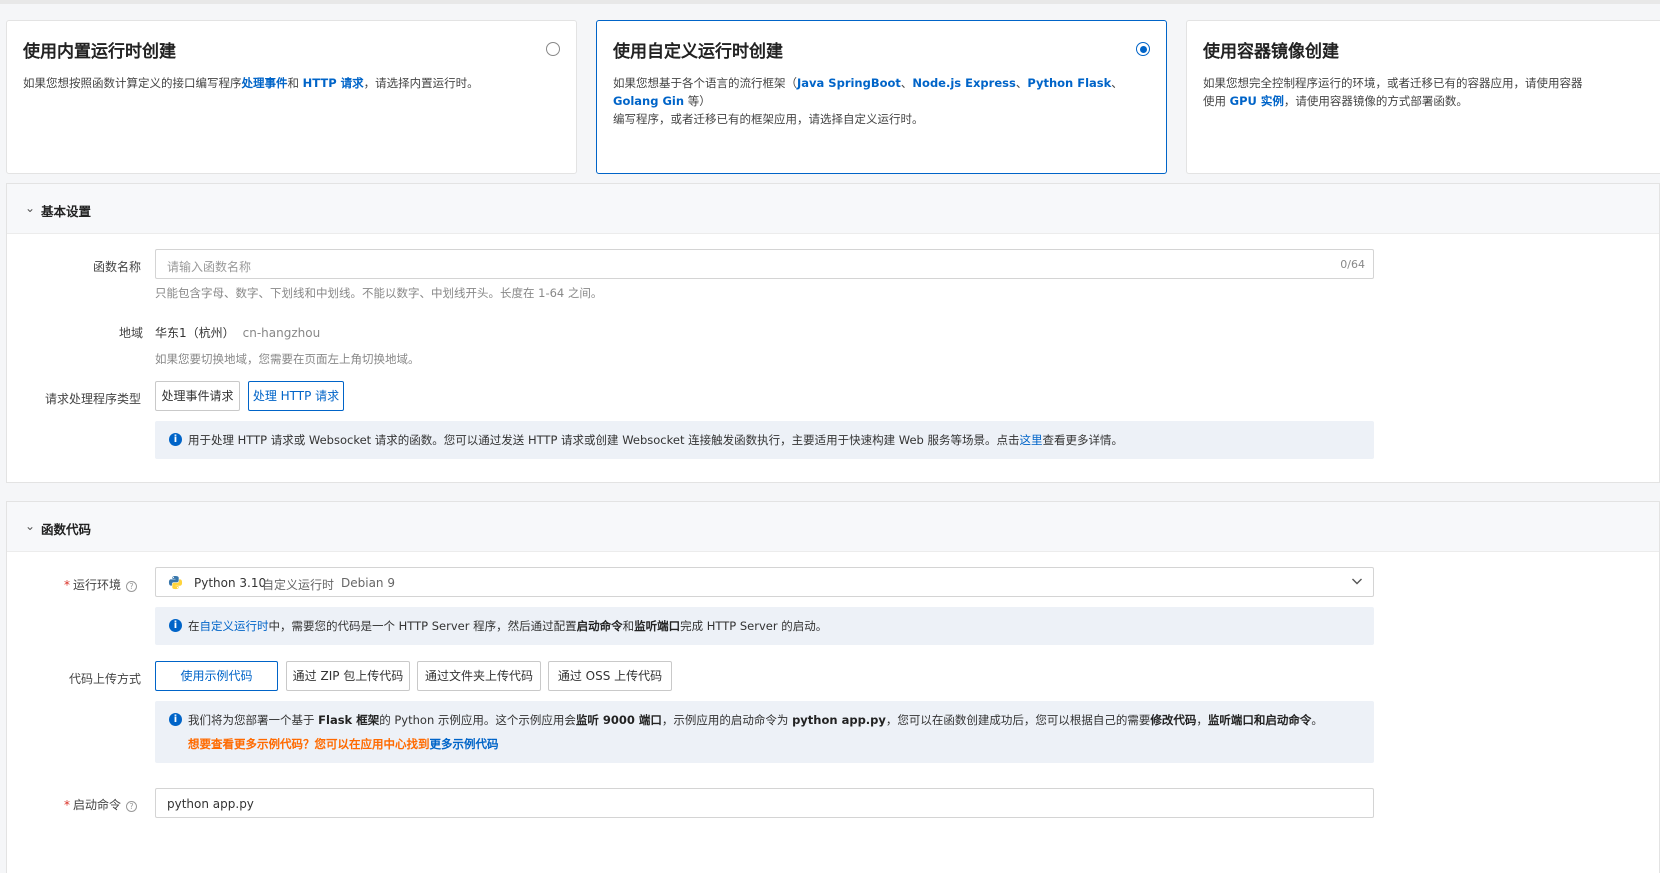  Describe the element at coordinates (96, 585) in the screenshot. I see `label-text: 运行环境` at that location.